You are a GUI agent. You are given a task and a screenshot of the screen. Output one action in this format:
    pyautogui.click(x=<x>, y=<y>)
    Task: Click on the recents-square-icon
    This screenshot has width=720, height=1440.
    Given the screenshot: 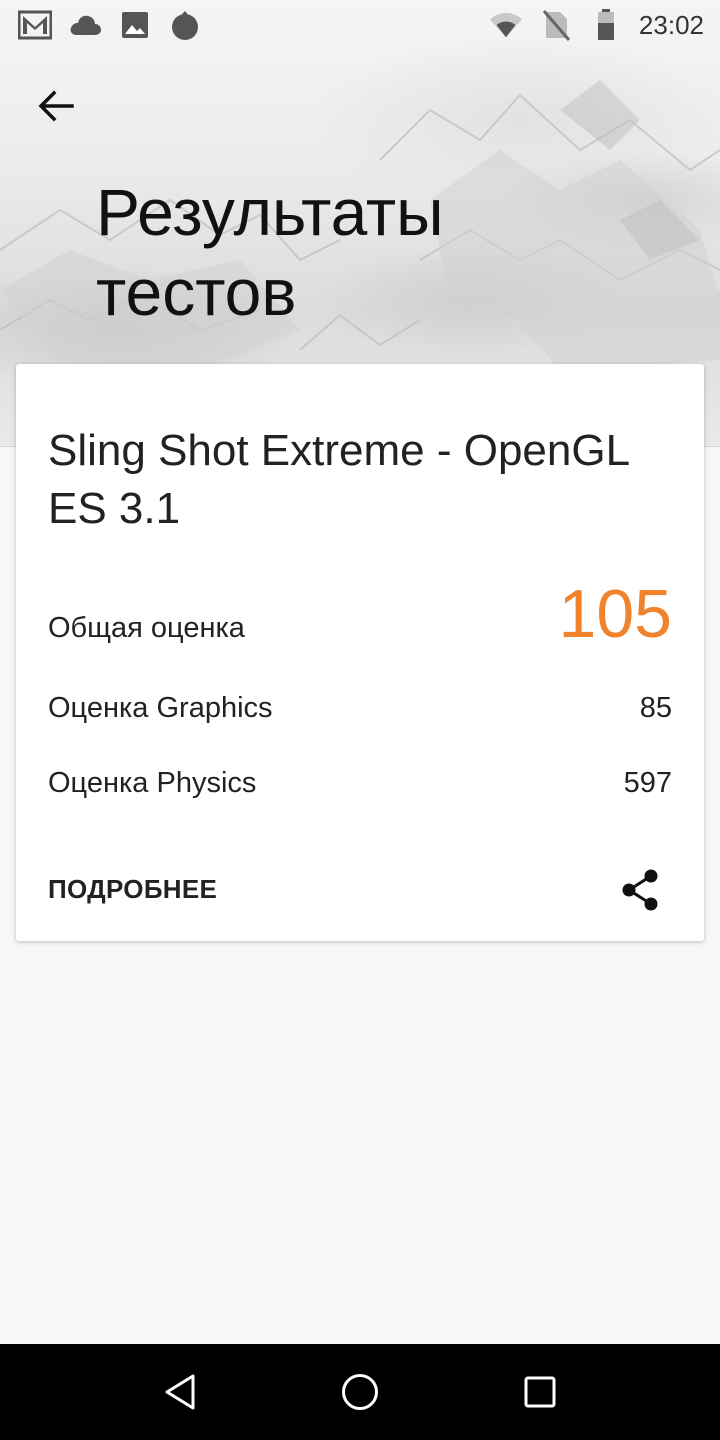 What is the action you would take?
    pyautogui.click(x=540, y=1392)
    